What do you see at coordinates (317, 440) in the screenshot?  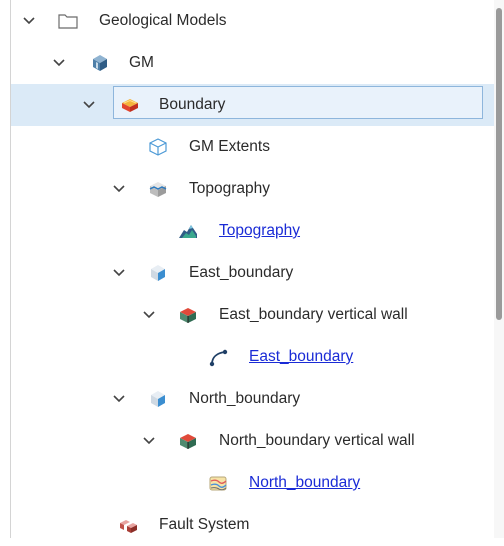 I see `tree-item-label: North_boundary vertical wall` at bounding box center [317, 440].